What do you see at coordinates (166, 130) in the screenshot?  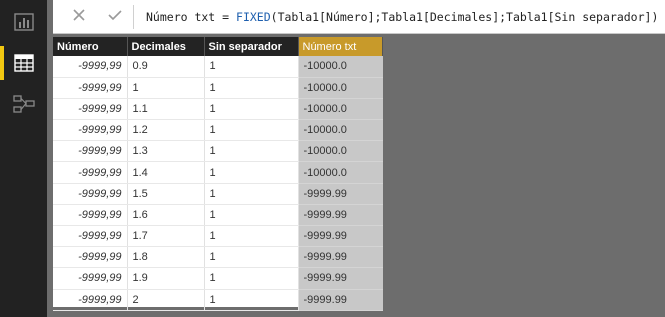 I see `cell-decimales: 1.2` at bounding box center [166, 130].